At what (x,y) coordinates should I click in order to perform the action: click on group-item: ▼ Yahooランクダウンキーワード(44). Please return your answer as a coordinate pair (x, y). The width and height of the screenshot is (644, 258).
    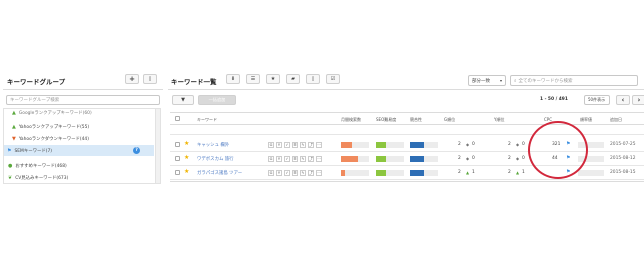
    Looking at the image, I should click on (50, 139).